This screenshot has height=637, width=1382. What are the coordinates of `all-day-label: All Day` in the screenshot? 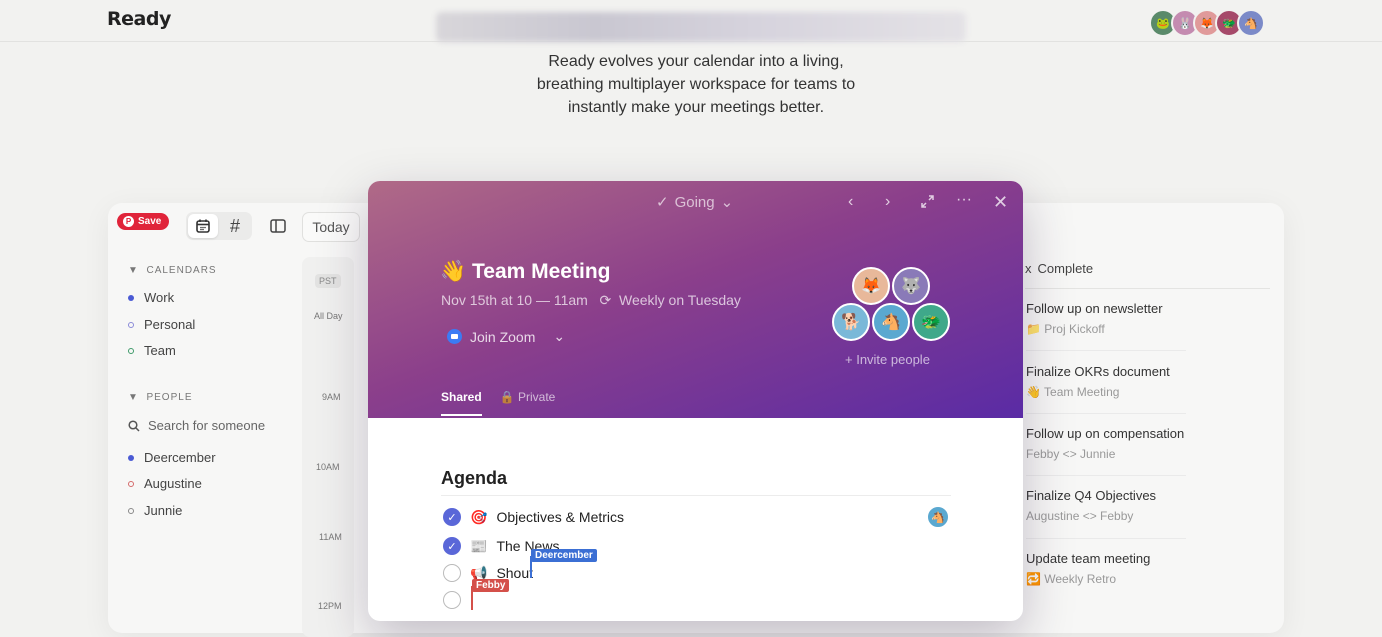 It's located at (328, 316).